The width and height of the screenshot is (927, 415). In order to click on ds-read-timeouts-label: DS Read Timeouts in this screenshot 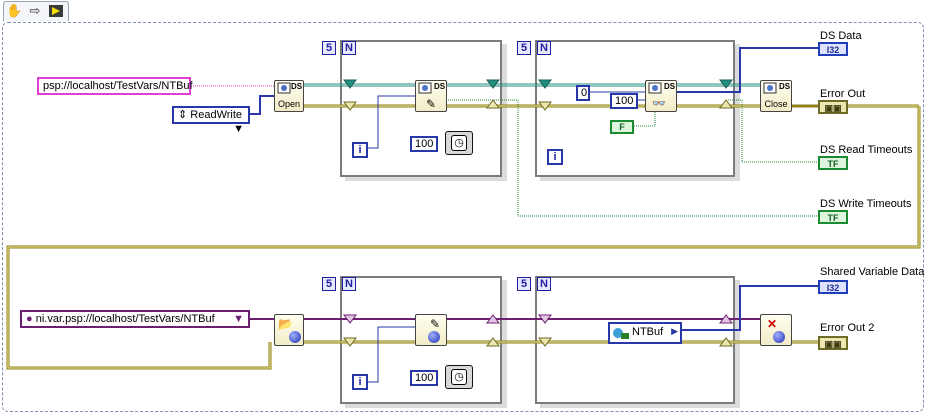, I will do `click(866, 150)`.